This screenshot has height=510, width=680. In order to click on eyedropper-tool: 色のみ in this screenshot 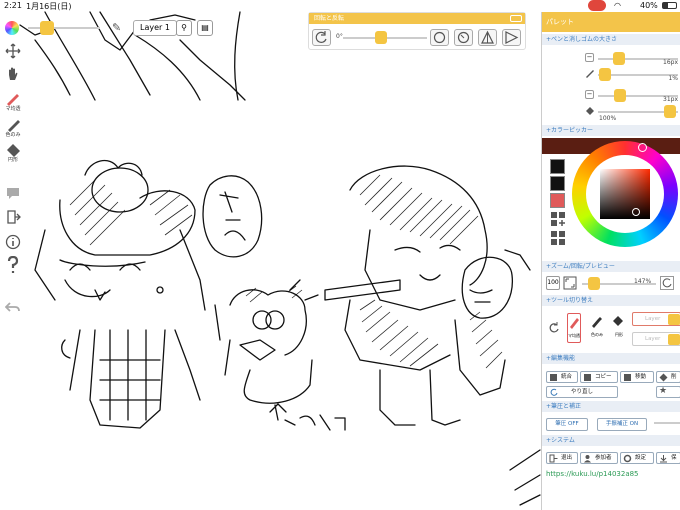, I will do `click(13, 128)`.